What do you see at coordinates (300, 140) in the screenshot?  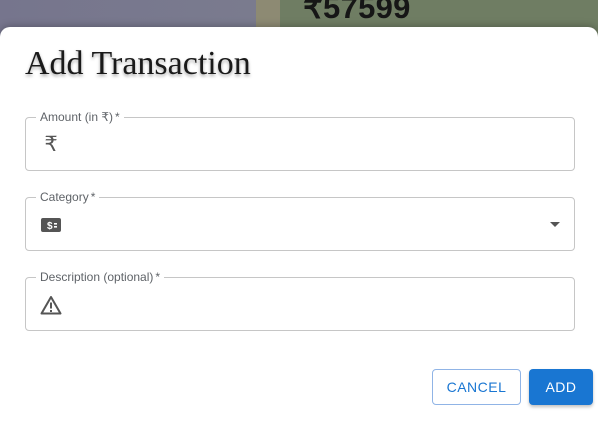 I see `amount-field: Amount (in ₹) * ₹` at bounding box center [300, 140].